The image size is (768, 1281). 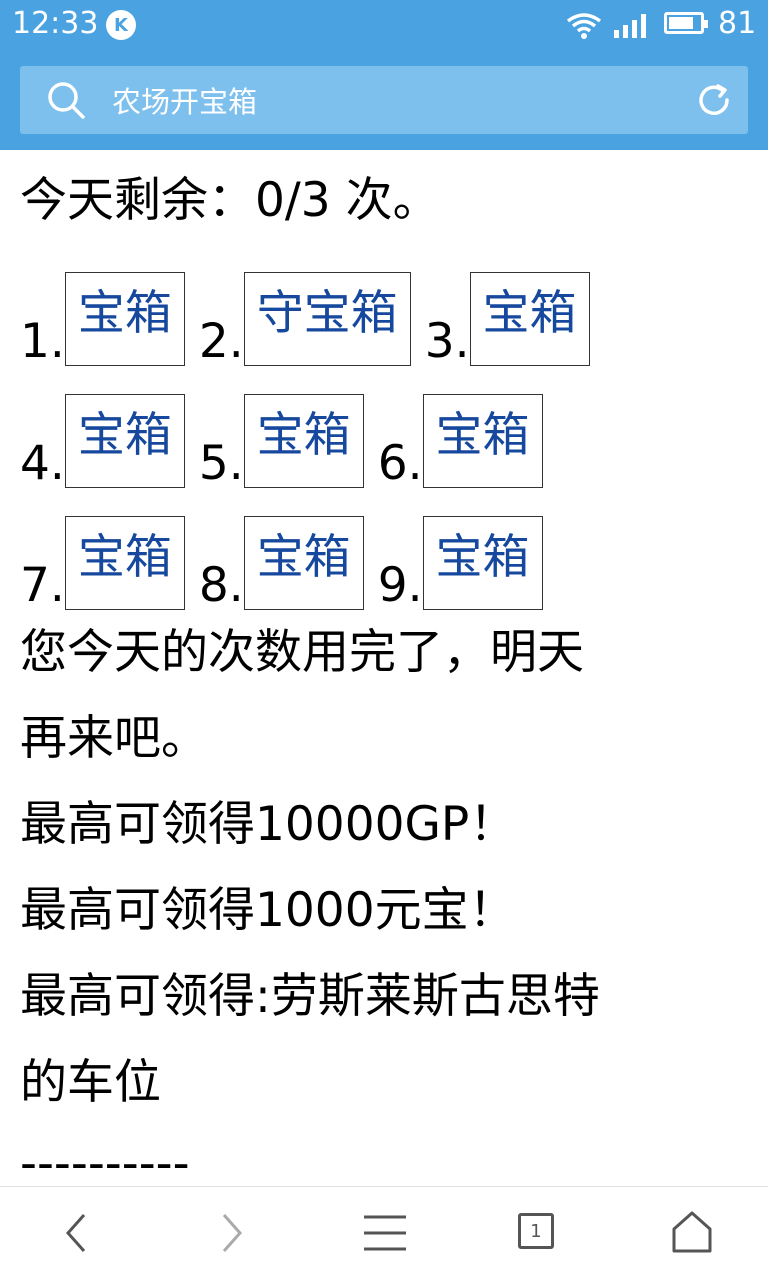 I want to click on bottom-nav-bar: 1, so click(x=384, y=1233).